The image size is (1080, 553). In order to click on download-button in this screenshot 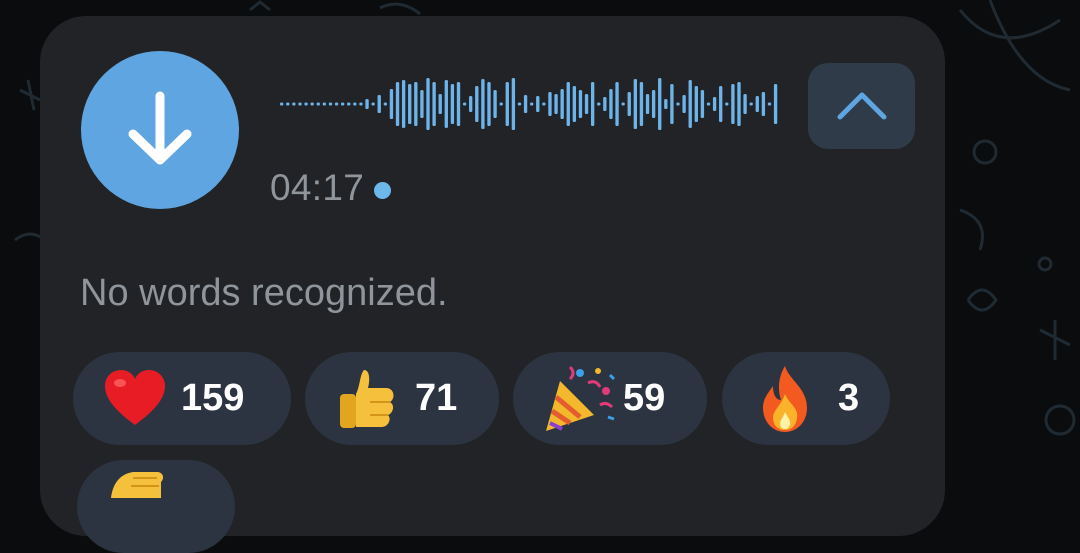, I will do `click(160, 130)`.